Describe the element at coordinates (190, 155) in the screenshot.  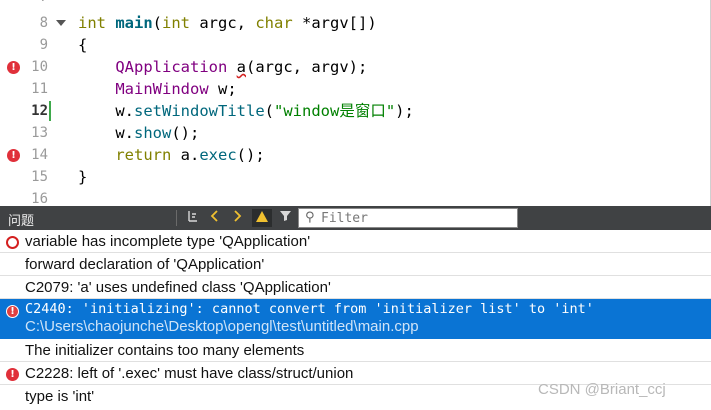
I see `code-text: return a.exec();` at that location.